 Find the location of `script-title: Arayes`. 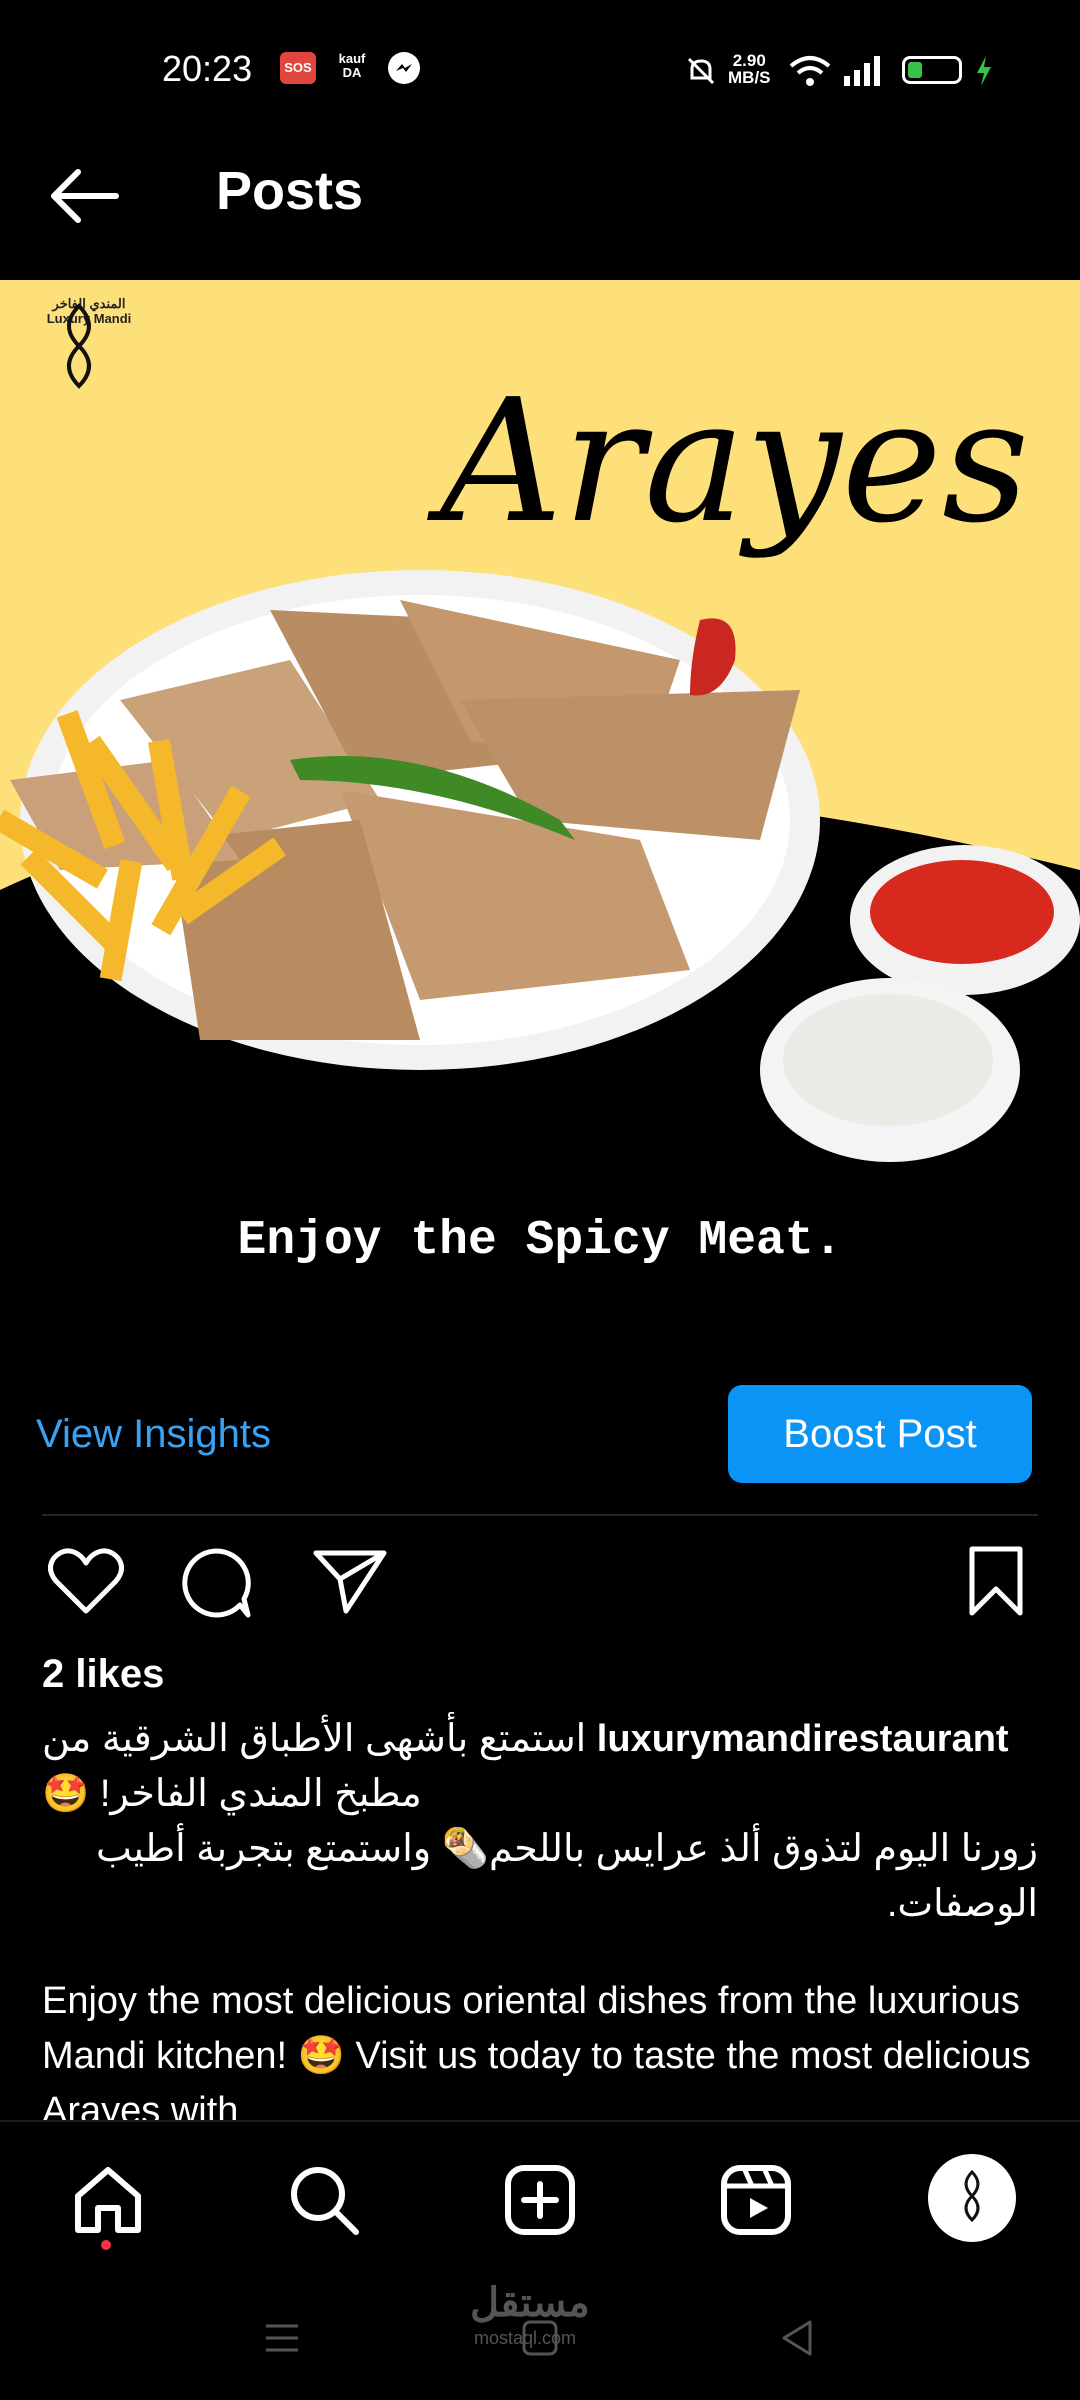

script-title: Arayes is located at coordinates (728, 462).